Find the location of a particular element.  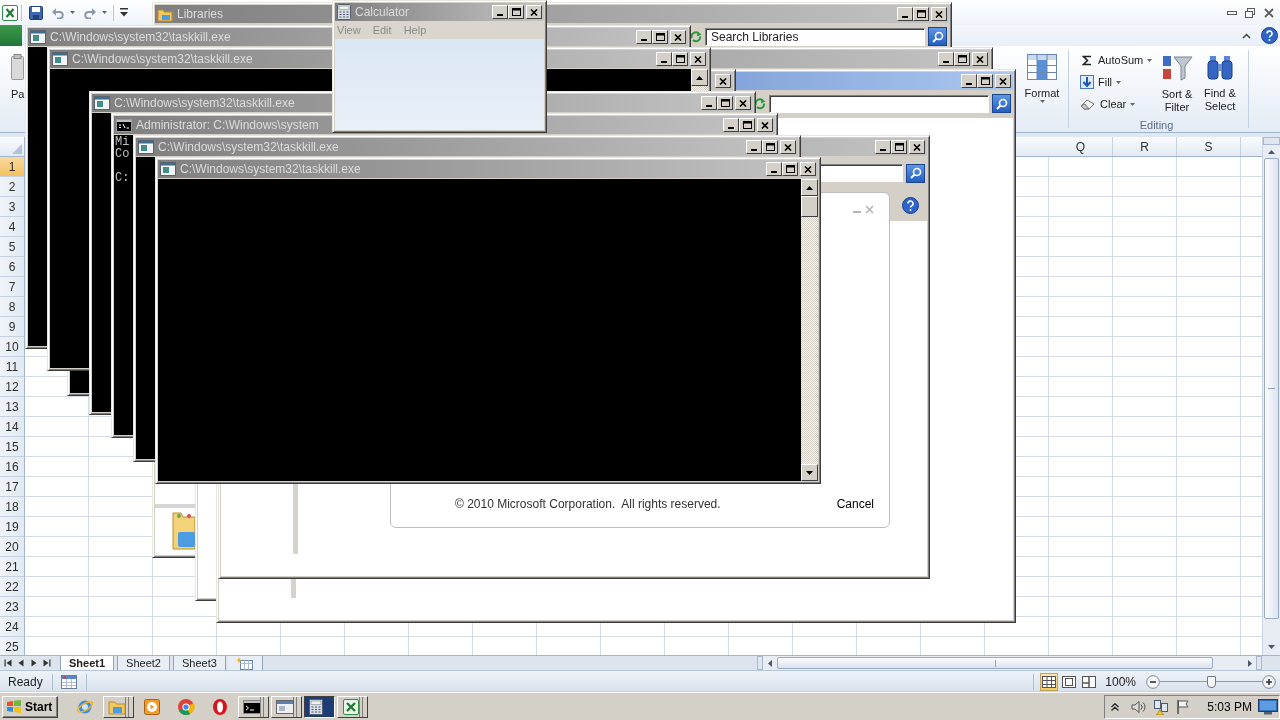

column-header: Q is located at coordinates (1081, 146).